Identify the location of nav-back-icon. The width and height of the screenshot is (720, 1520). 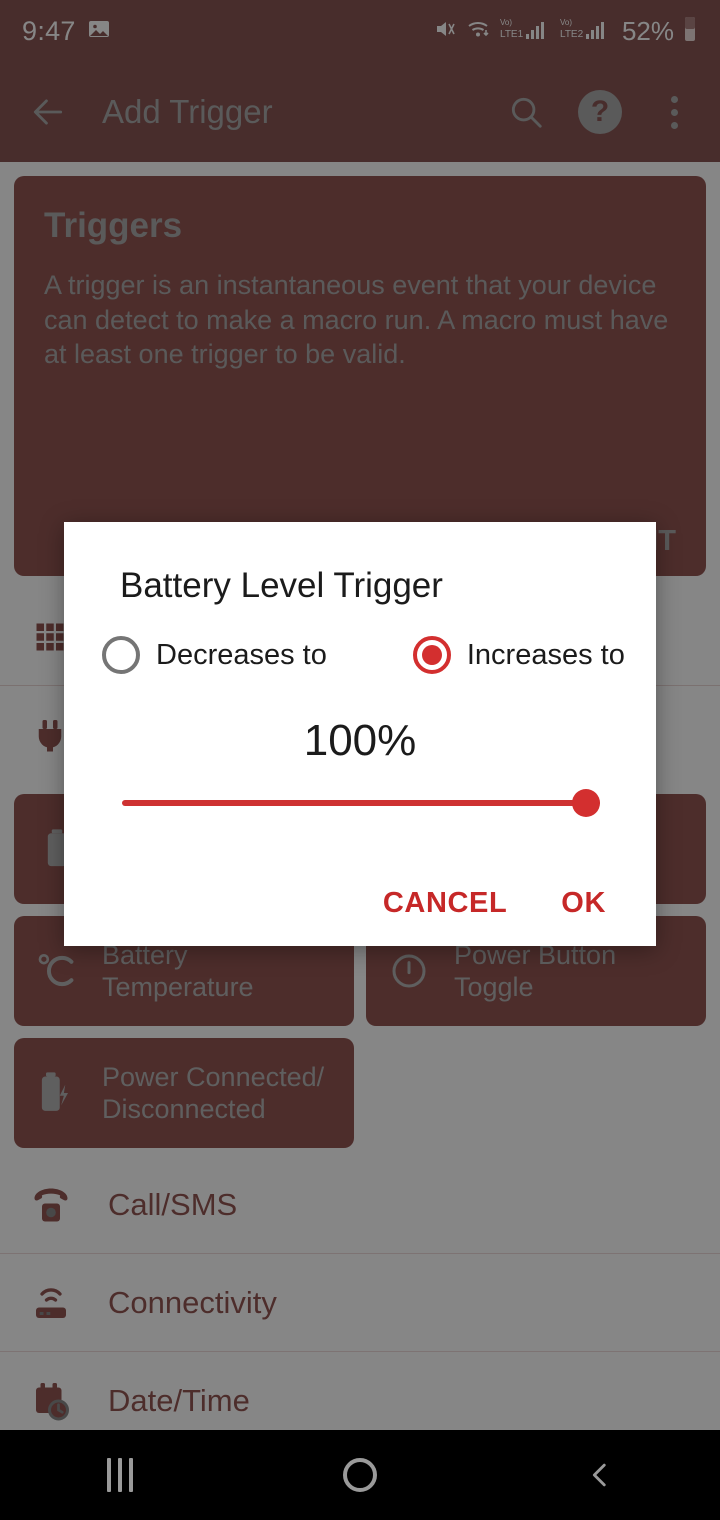
(600, 1475).